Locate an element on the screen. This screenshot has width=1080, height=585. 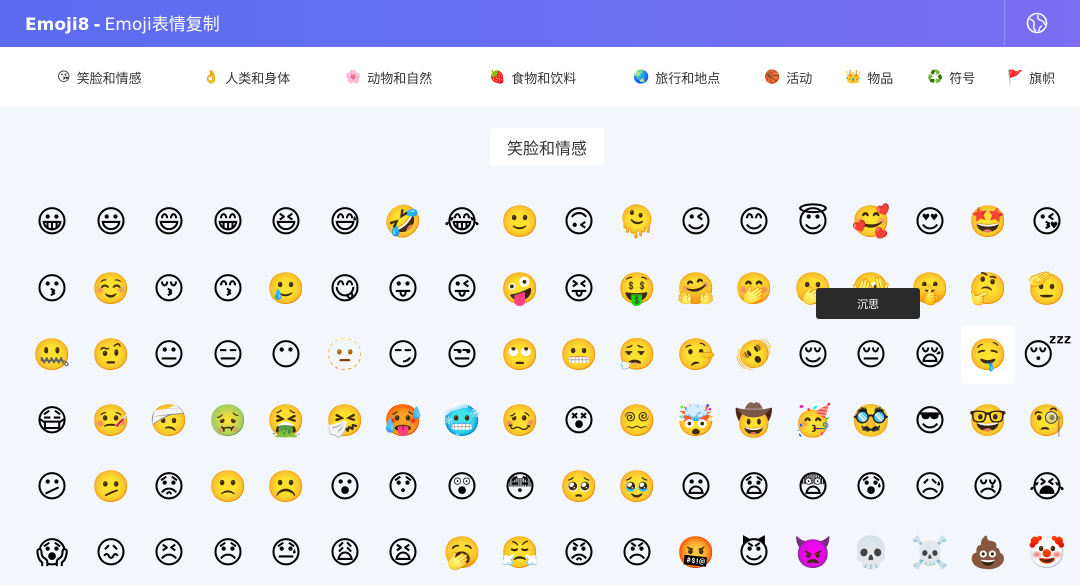
emoji-cell: 🤮 is located at coordinates (286, 421).